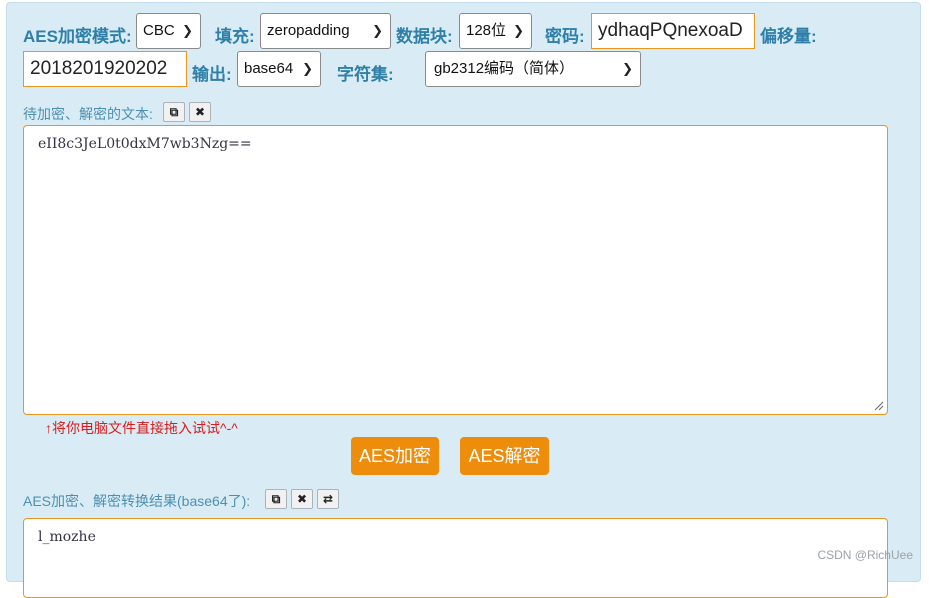 This screenshot has height=598, width=929. What do you see at coordinates (673, 31) in the screenshot?
I see `password-input: ydhaqPQnexoaD` at bounding box center [673, 31].